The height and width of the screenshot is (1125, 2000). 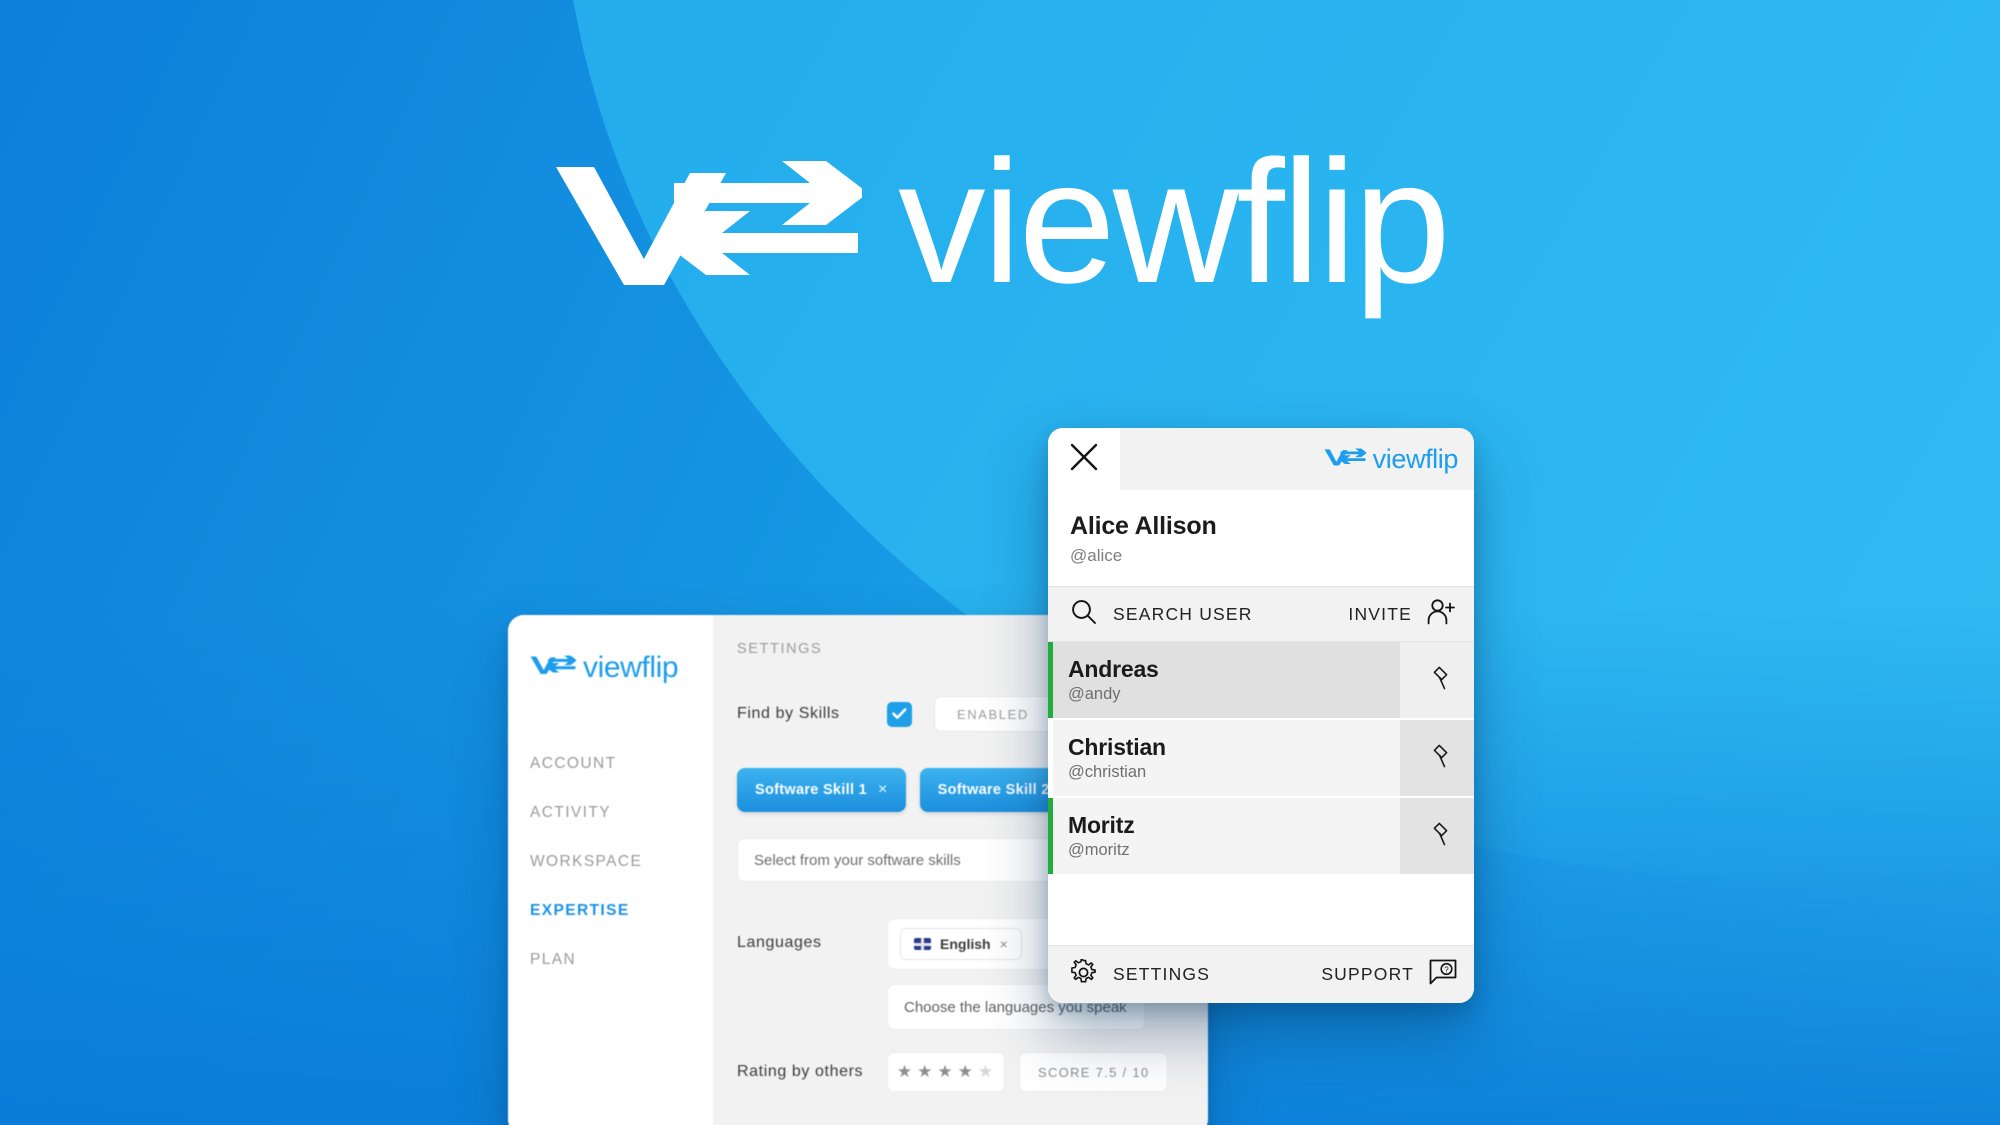 What do you see at coordinates (779, 942) in the screenshot?
I see `languages-label: Languages` at bounding box center [779, 942].